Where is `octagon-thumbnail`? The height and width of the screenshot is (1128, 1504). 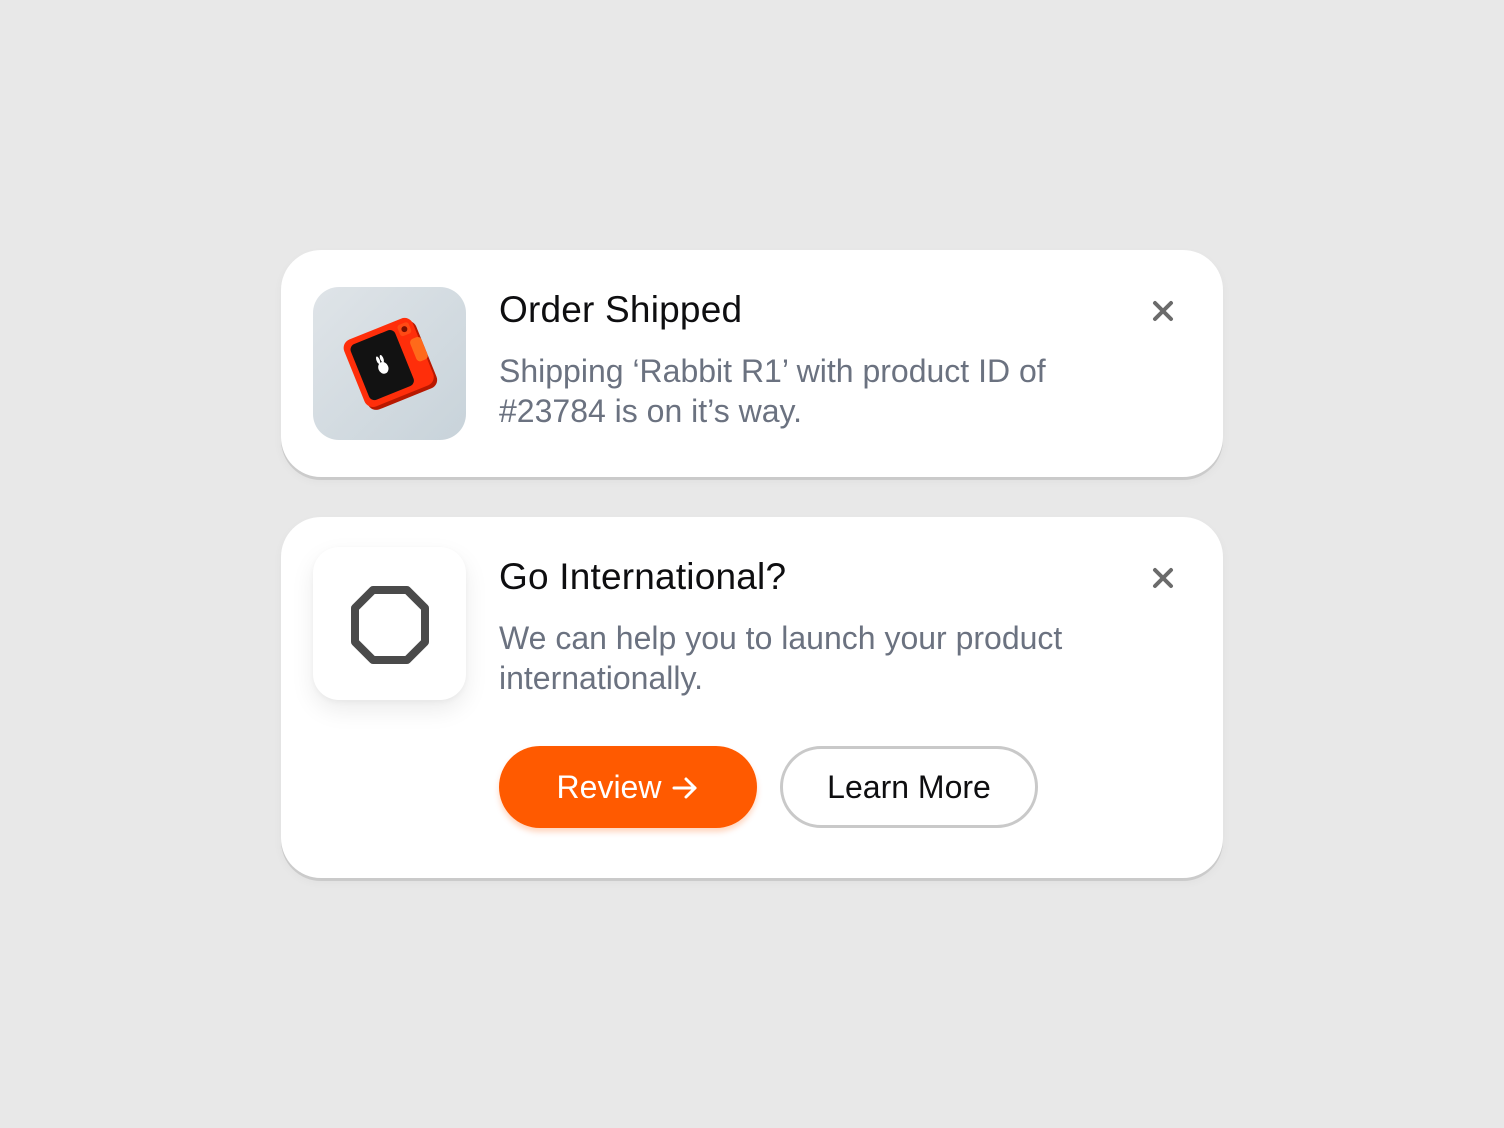
octagon-thumbnail is located at coordinates (389, 623).